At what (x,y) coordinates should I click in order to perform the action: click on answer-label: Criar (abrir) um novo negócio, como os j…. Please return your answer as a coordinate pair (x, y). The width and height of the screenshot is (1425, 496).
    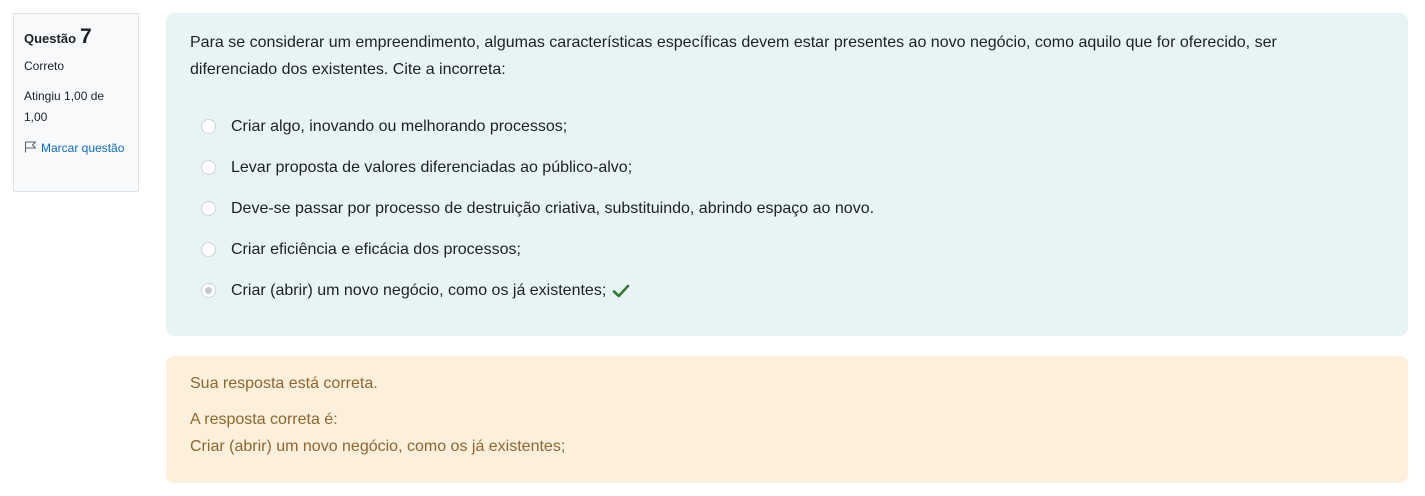
    Looking at the image, I should click on (419, 290).